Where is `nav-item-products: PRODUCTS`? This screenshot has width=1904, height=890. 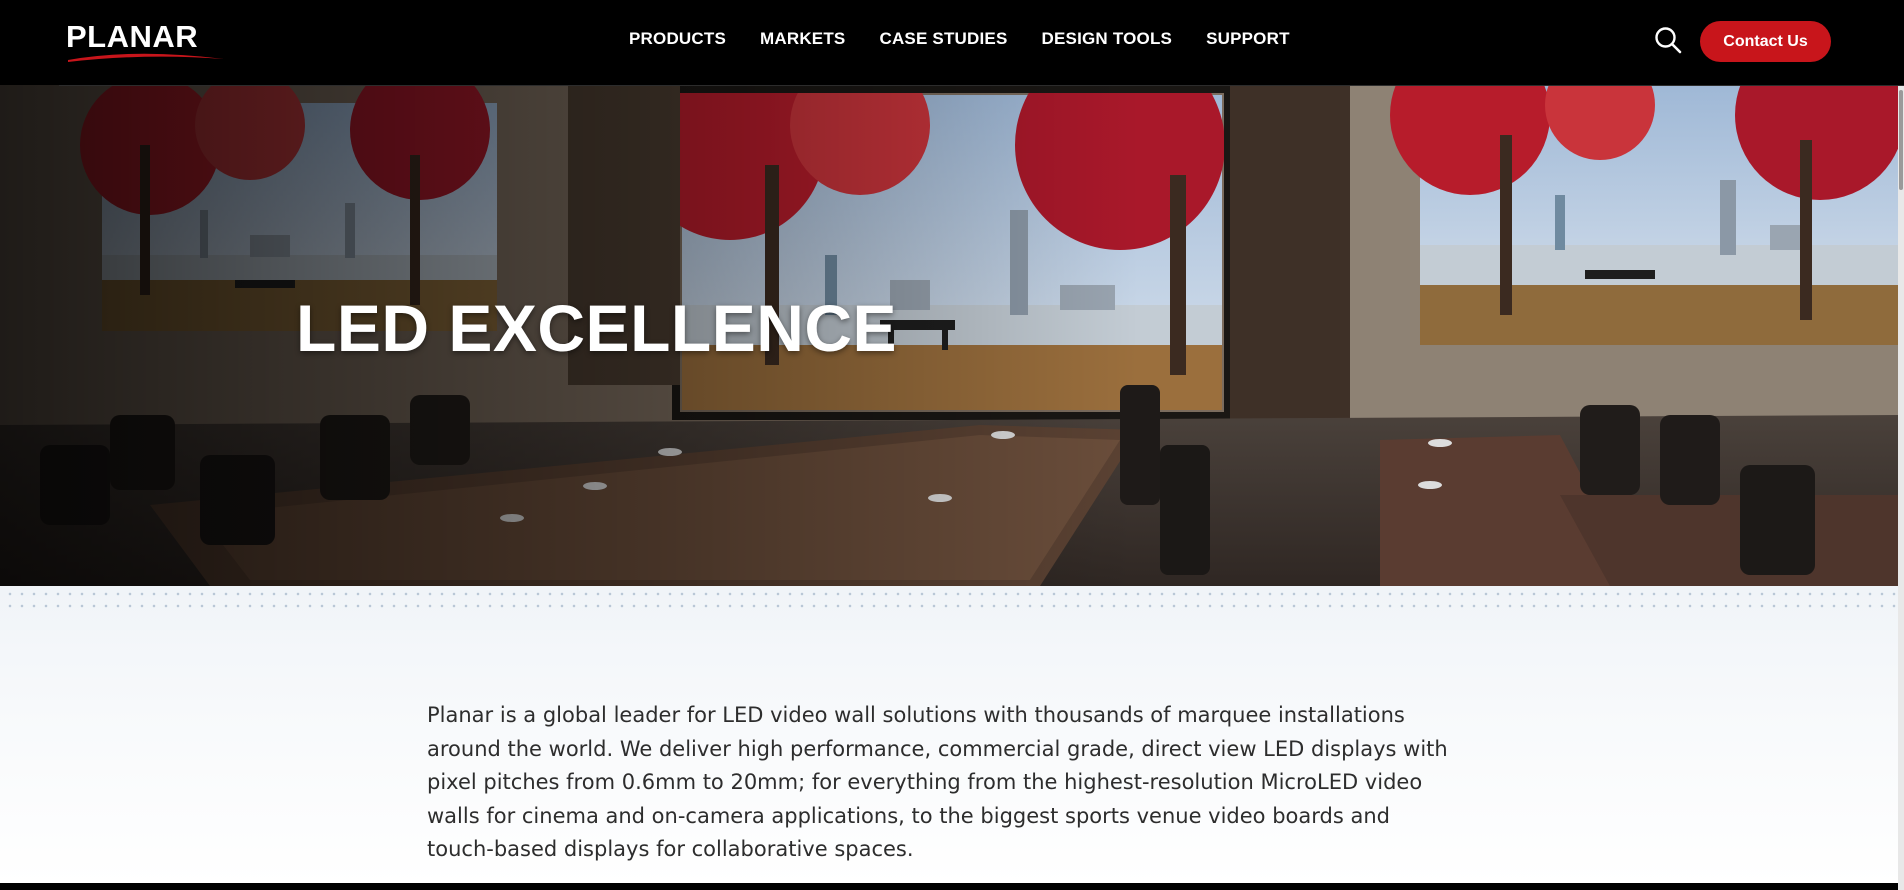 nav-item-products: PRODUCTS is located at coordinates (677, 39).